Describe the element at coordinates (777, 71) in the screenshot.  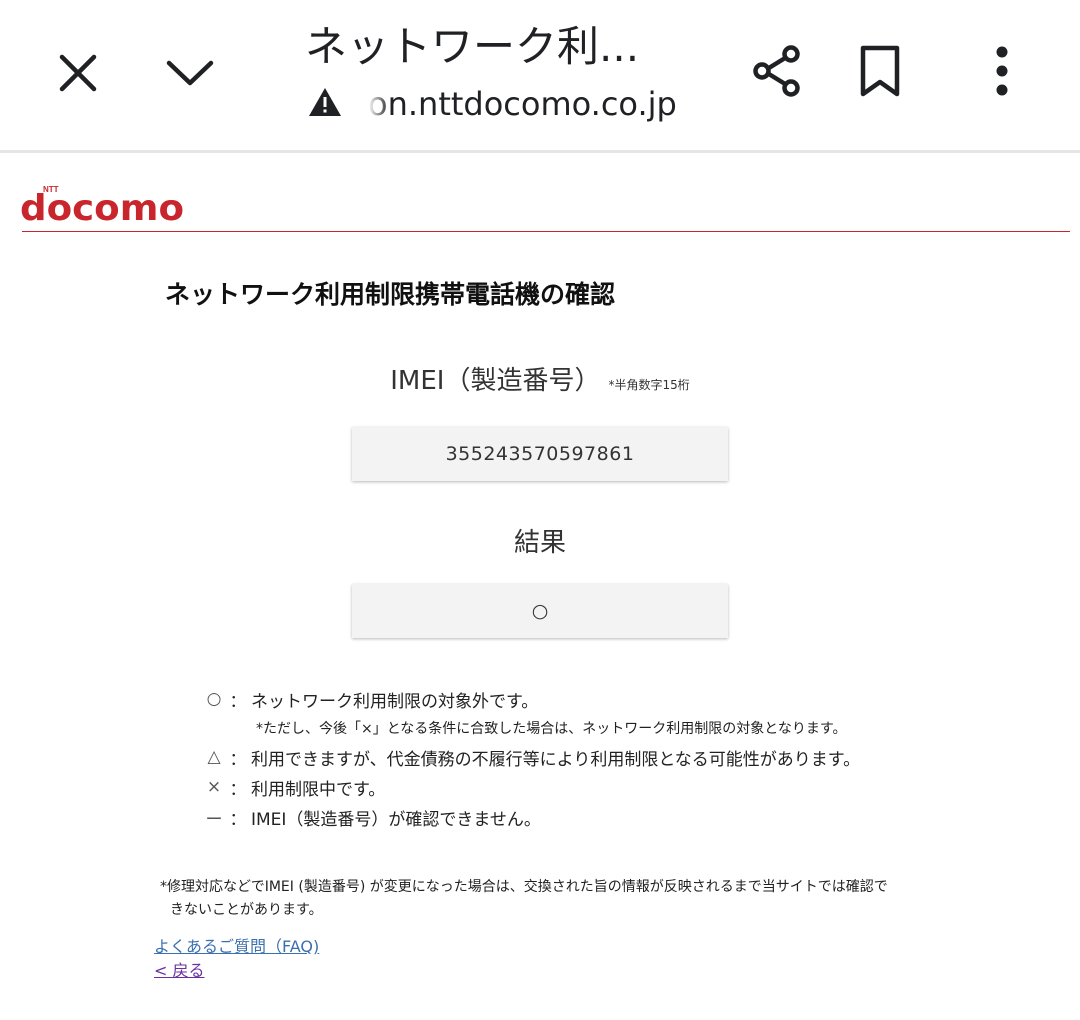
I see `share-icon` at that location.